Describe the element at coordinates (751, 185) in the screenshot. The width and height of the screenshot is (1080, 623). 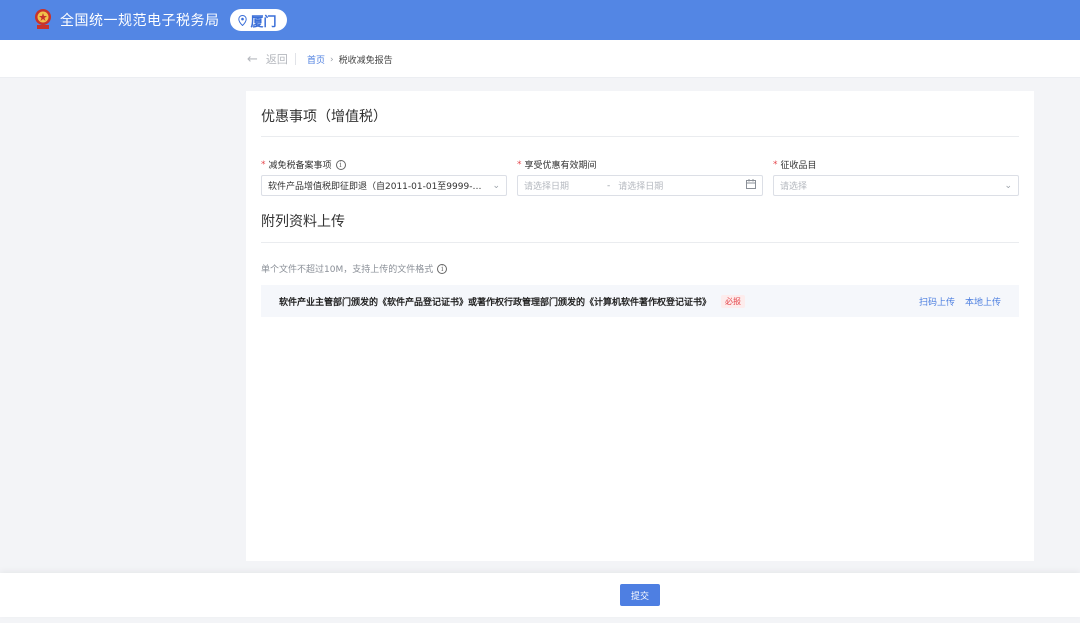
I see `calendar-icon` at that location.